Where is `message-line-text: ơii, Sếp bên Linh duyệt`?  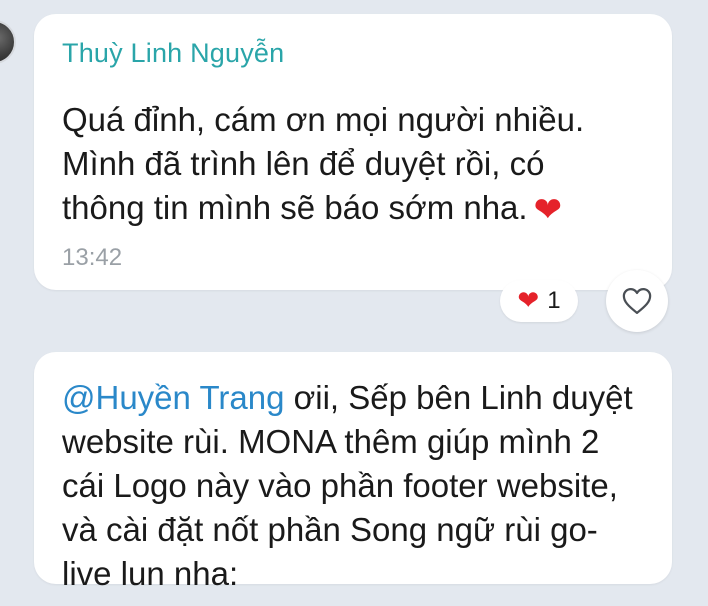
message-line-text: ơii, Sếp bên Linh duyệt is located at coordinates (458, 397).